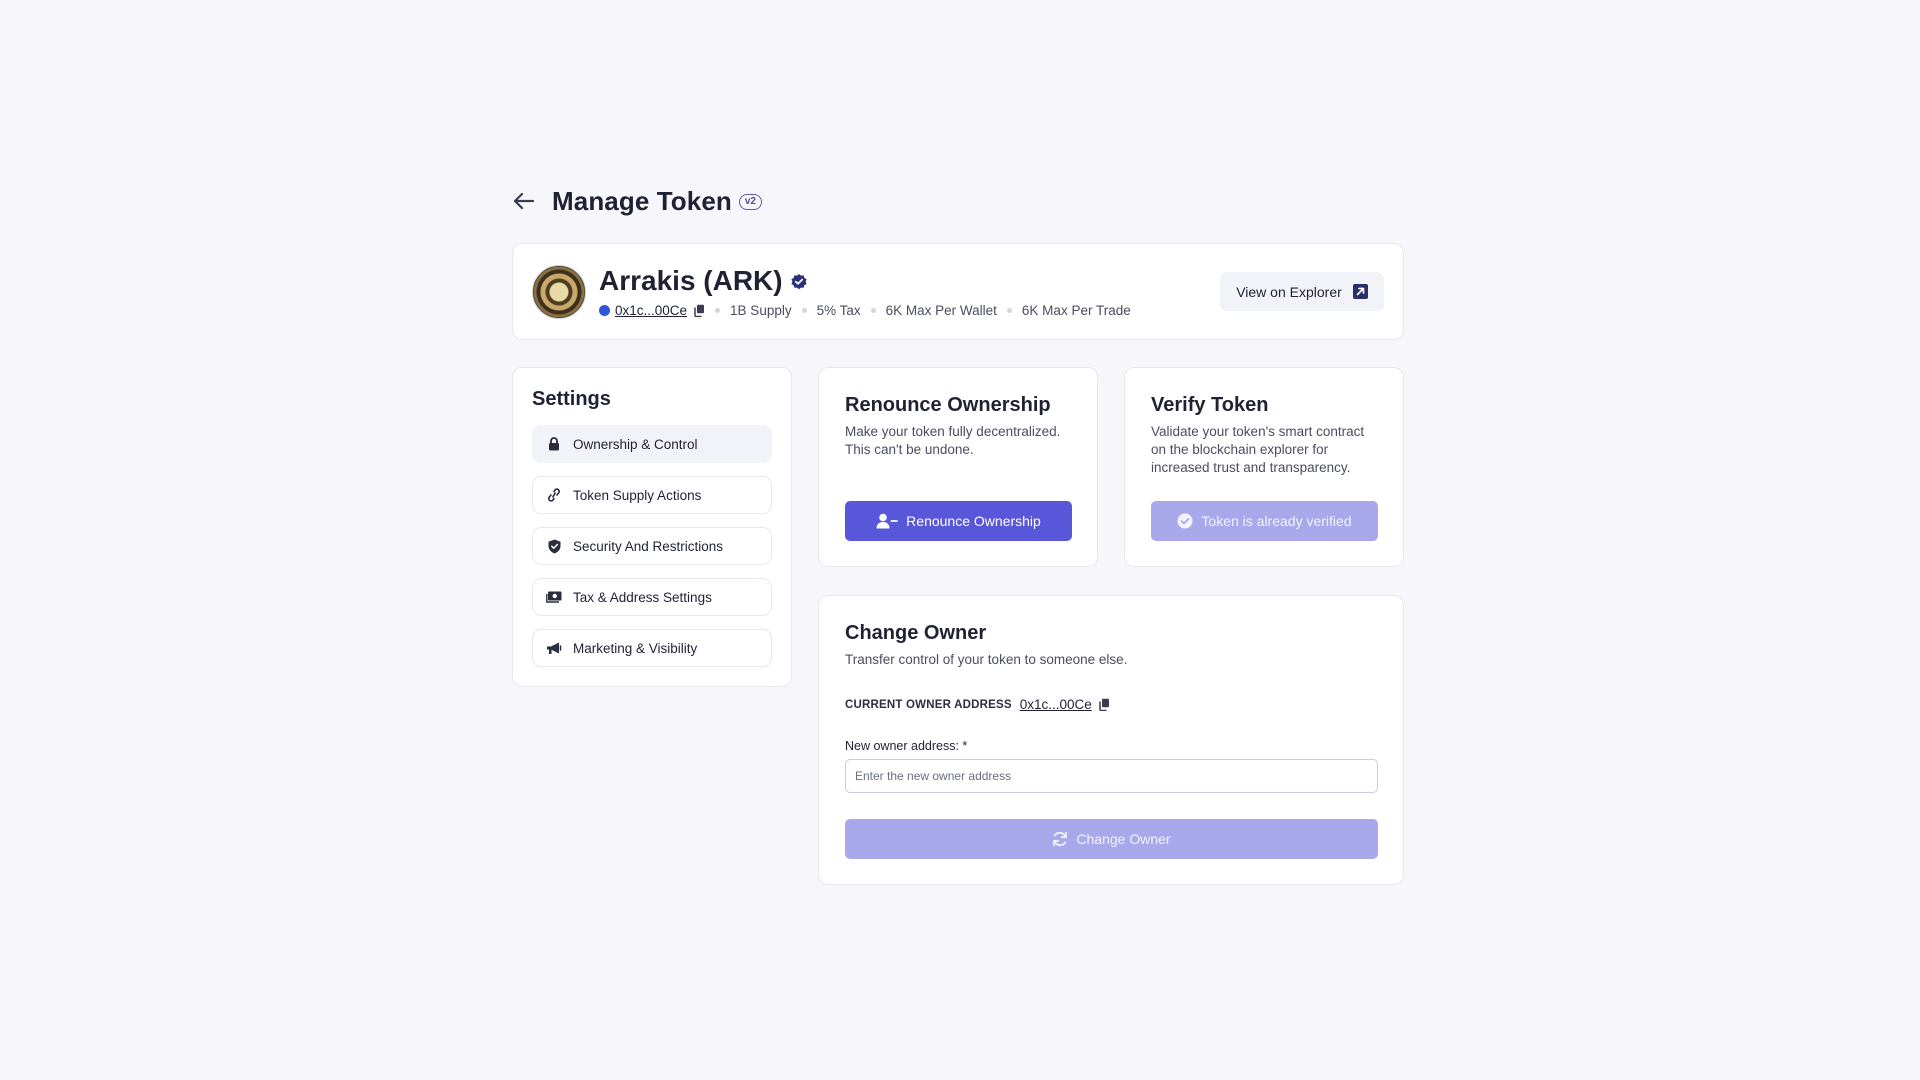 The height and width of the screenshot is (1080, 1920). What do you see at coordinates (554, 444) in the screenshot?
I see `lock-icon` at bounding box center [554, 444].